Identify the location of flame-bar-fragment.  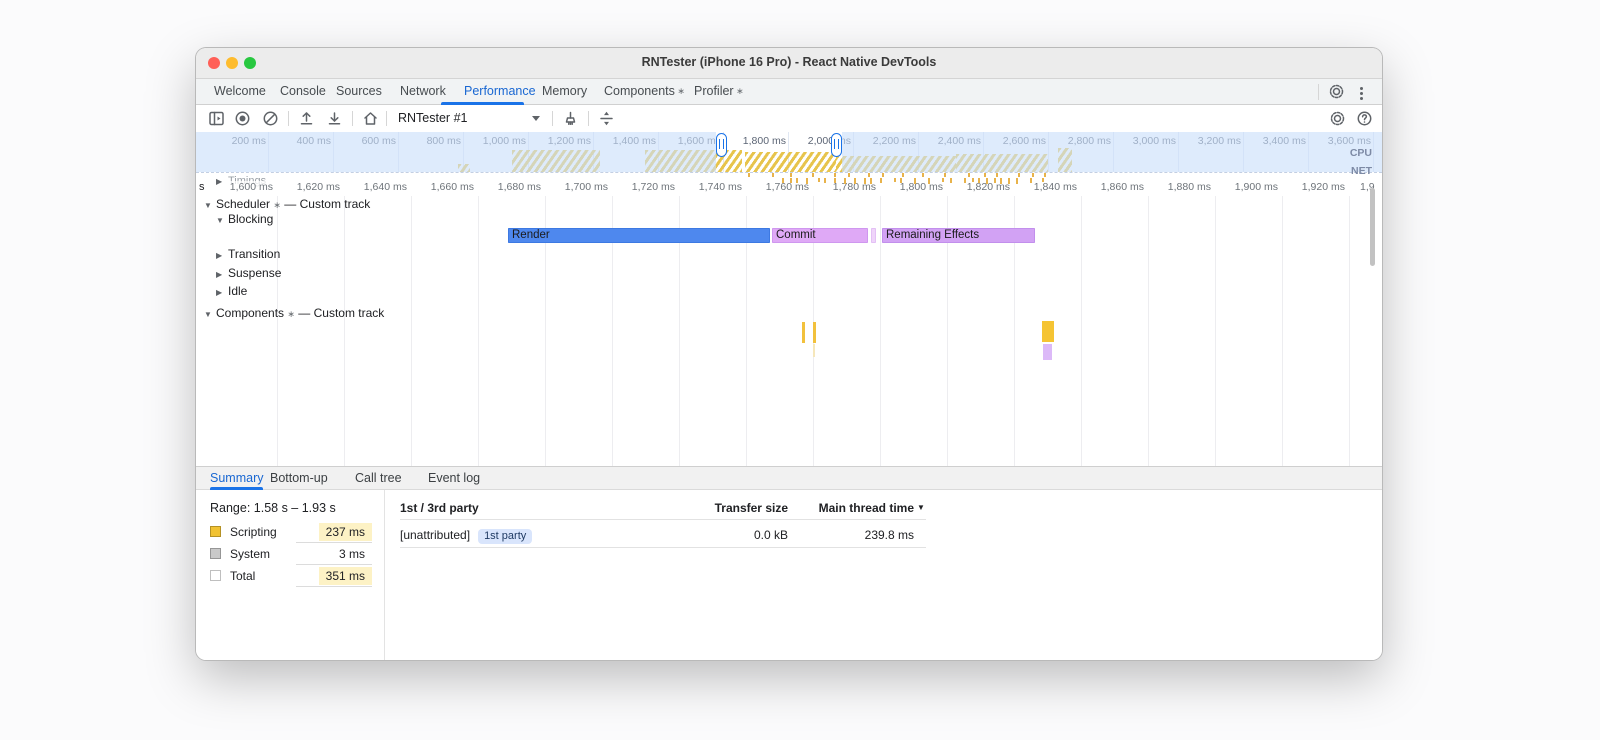
(873, 235).